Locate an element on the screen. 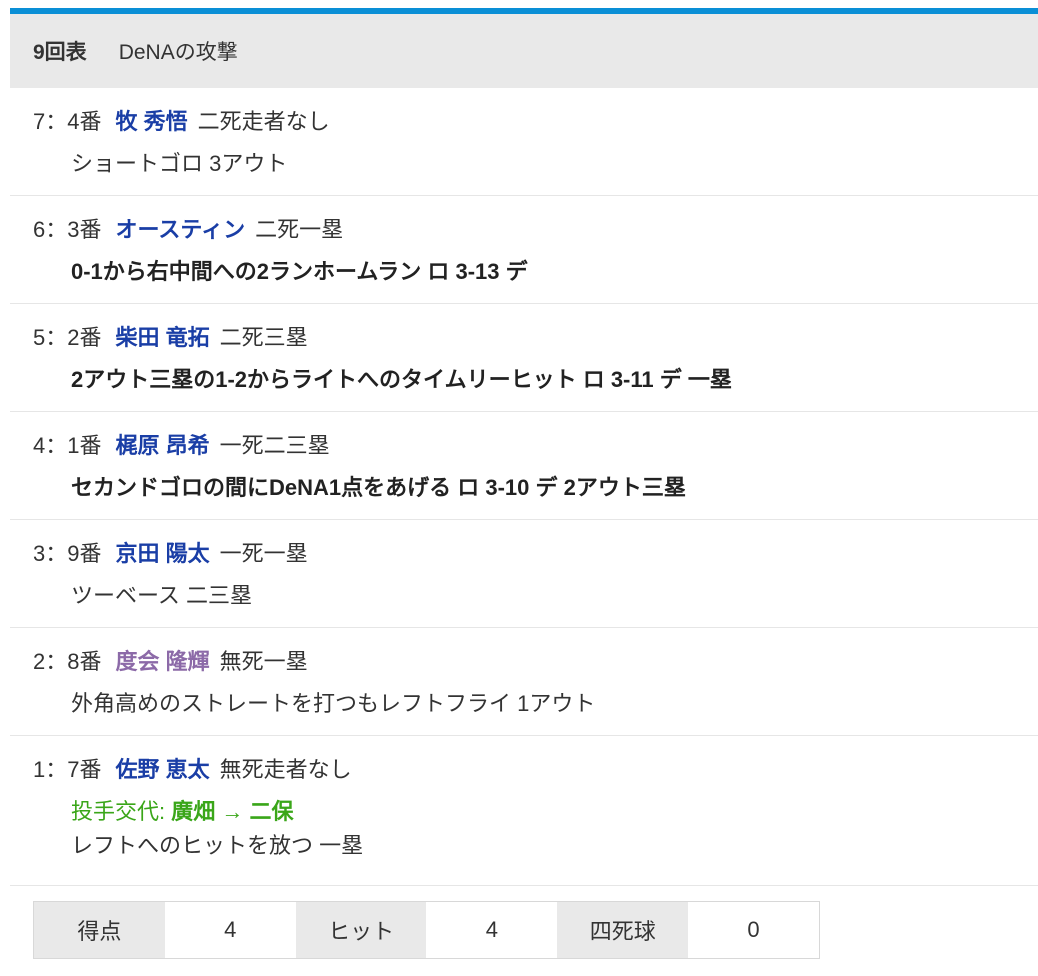 The image size is (1038, 976). hits-value: 4 is located at coordinates (492, 930).